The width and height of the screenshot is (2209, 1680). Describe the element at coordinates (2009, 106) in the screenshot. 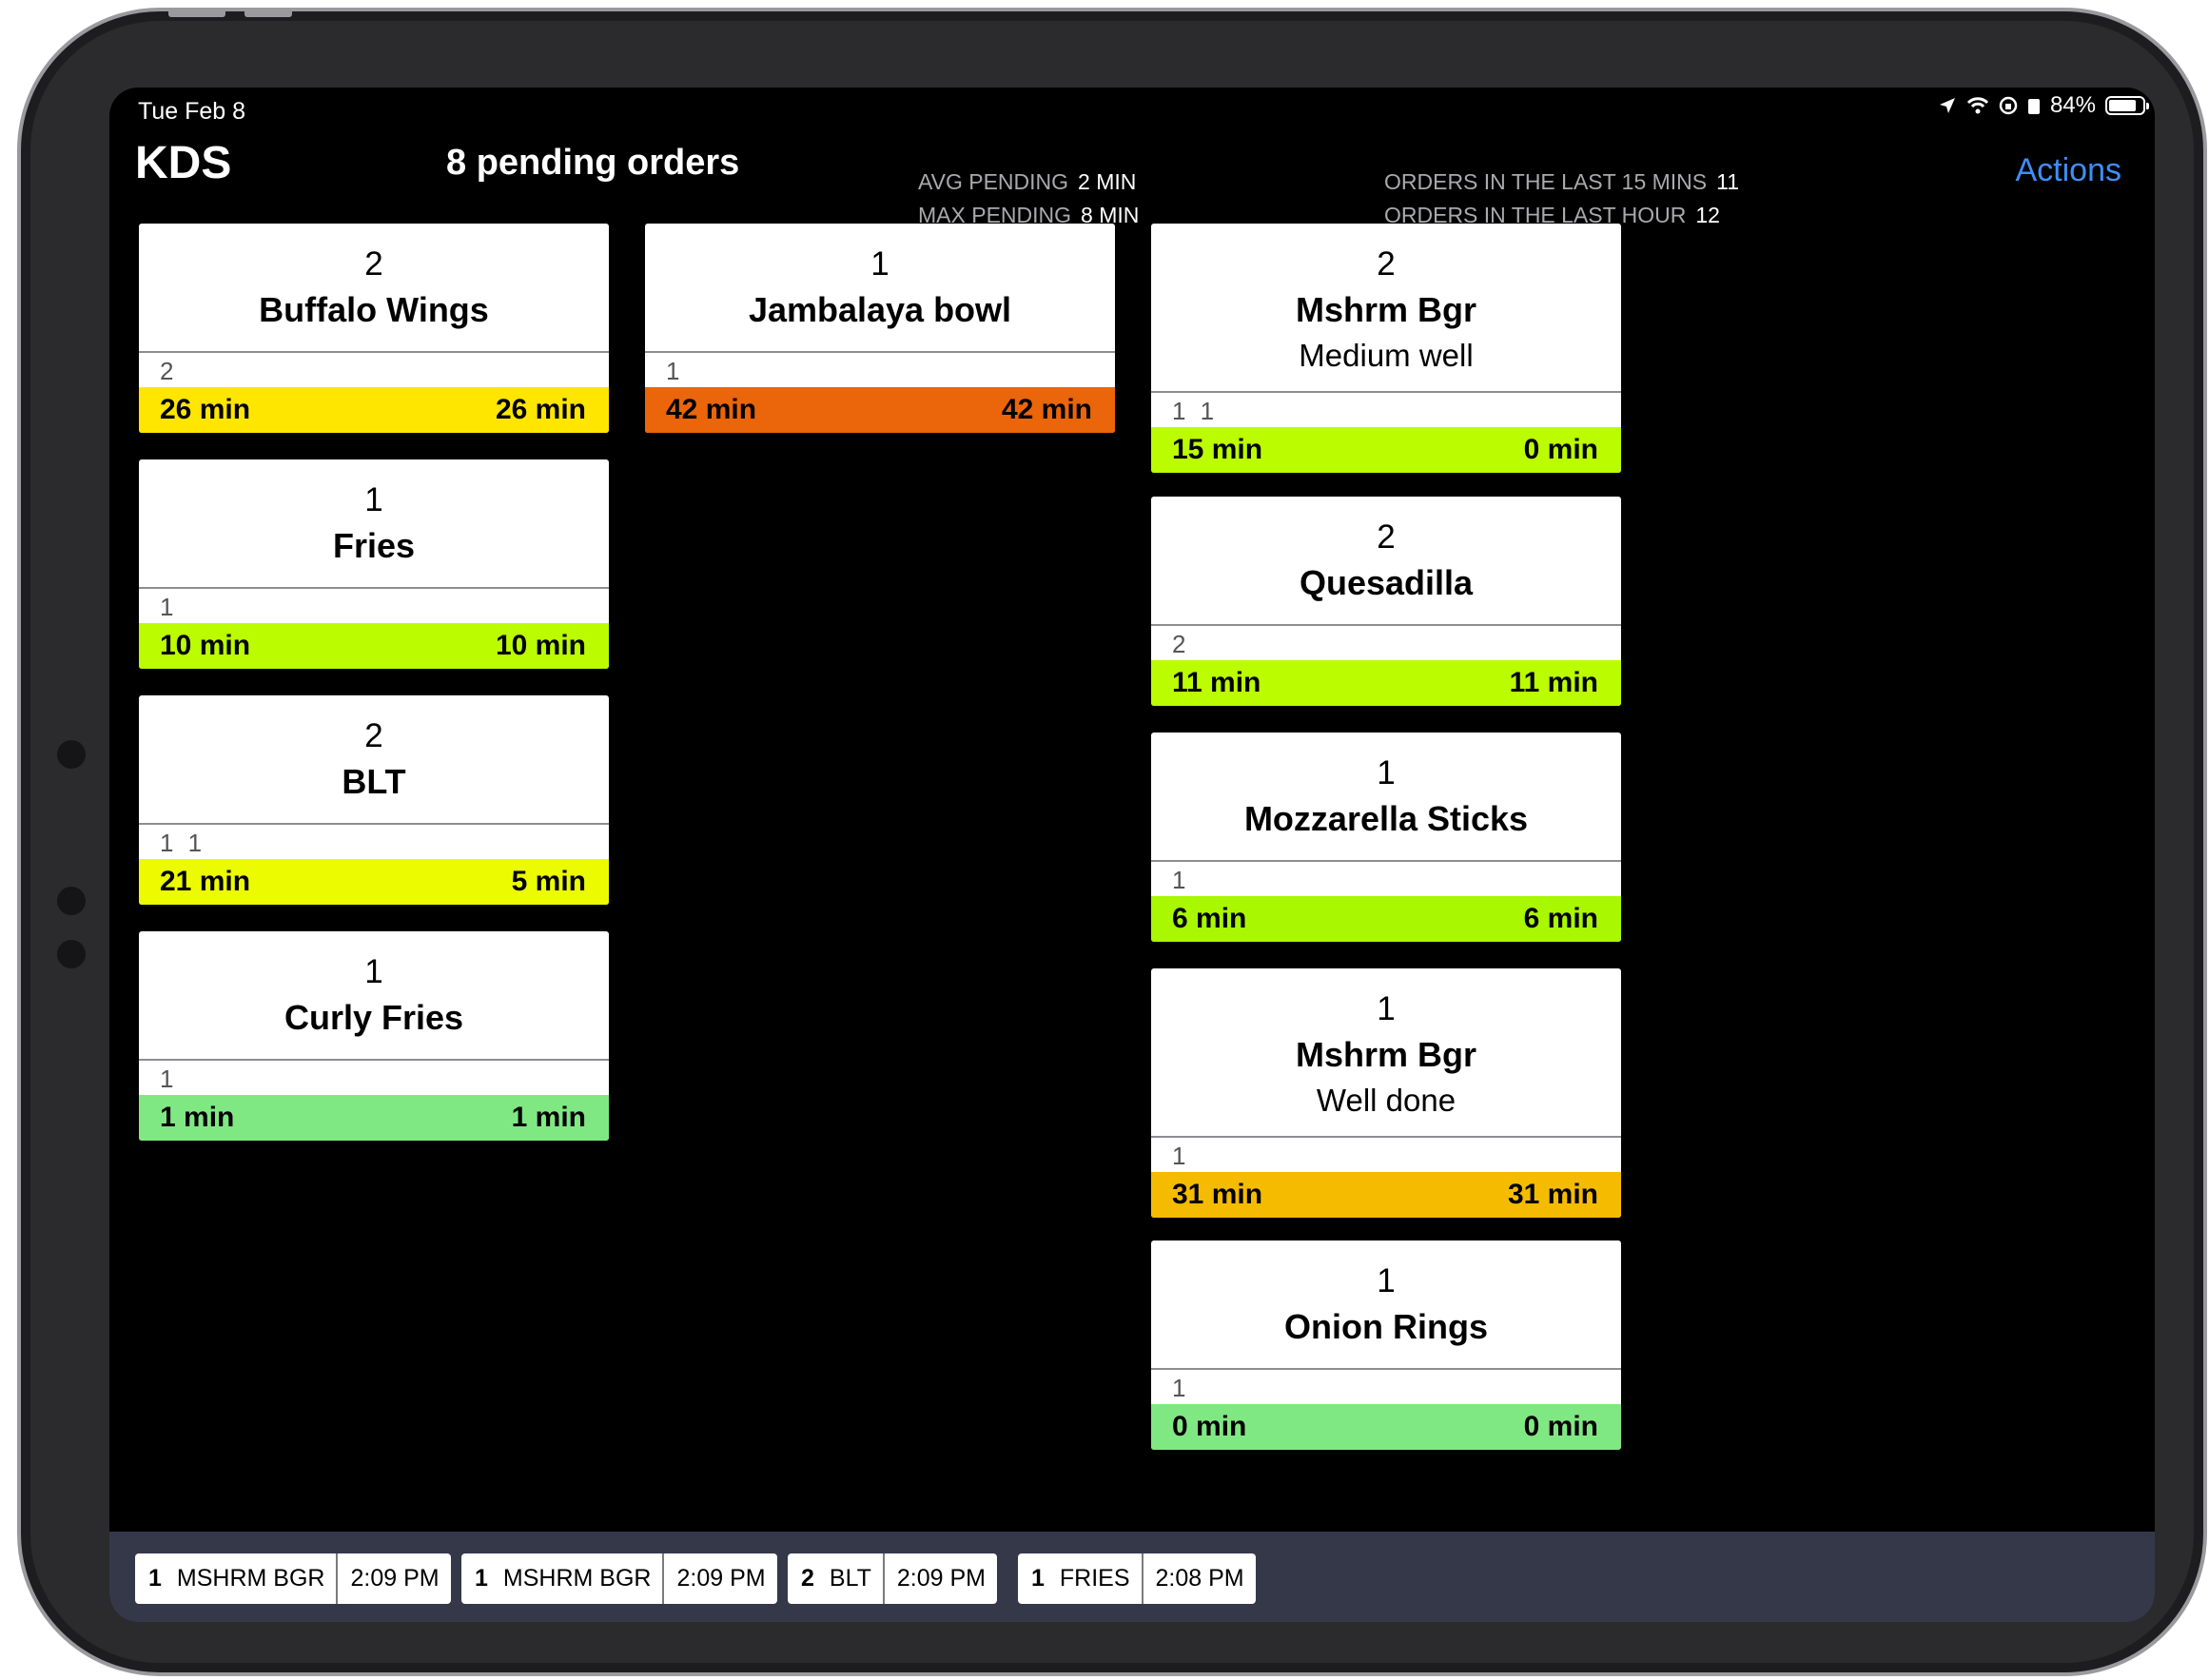

I see `orientation-lock-icon` at that location.